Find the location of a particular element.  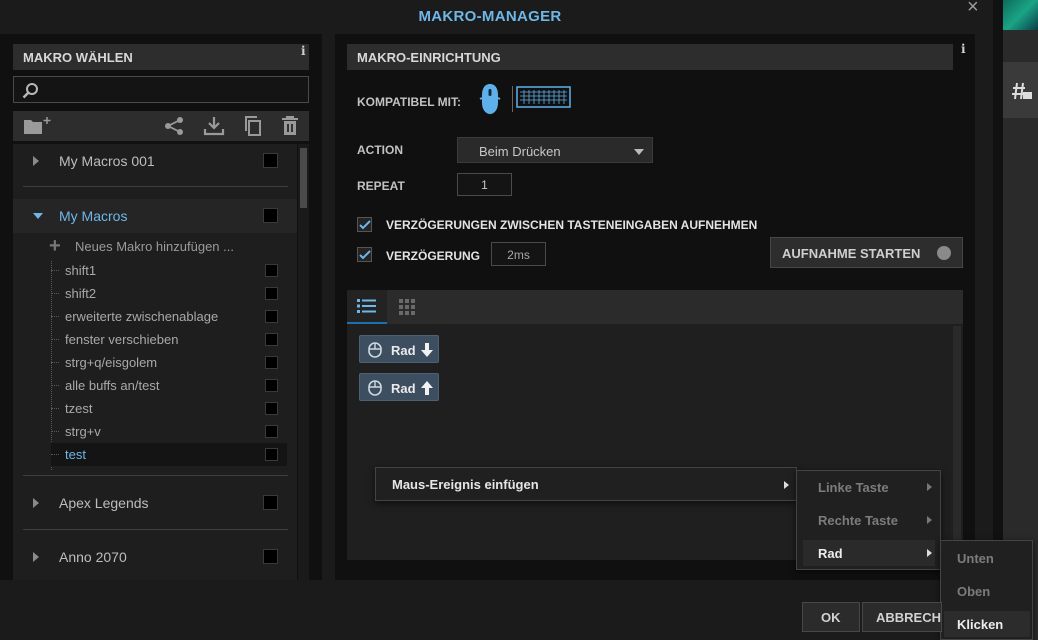

macro-event-wheel-down: Rad is located at coordinates (399, 349).